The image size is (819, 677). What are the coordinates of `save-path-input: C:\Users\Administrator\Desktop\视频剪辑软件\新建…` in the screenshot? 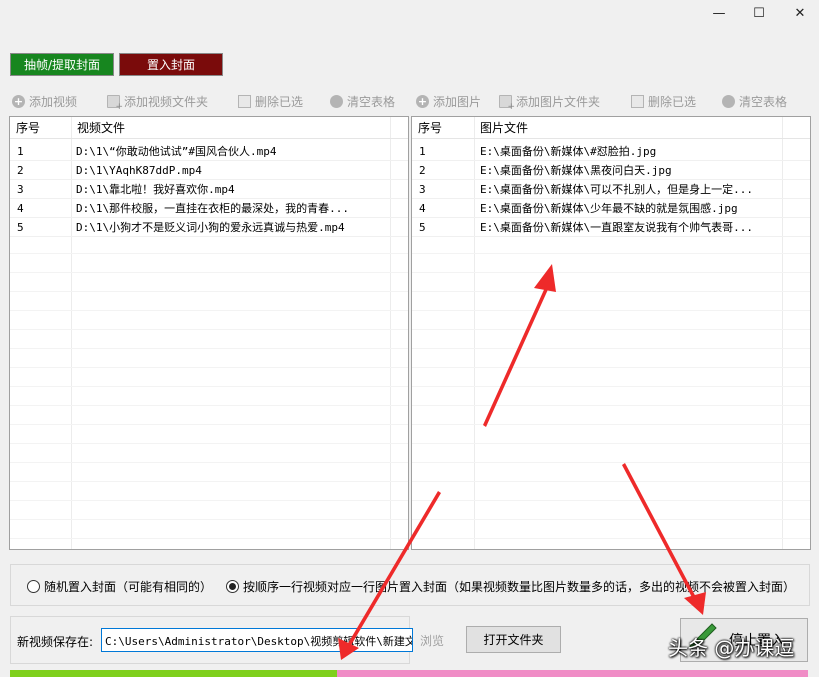 It's located at (257, 640).